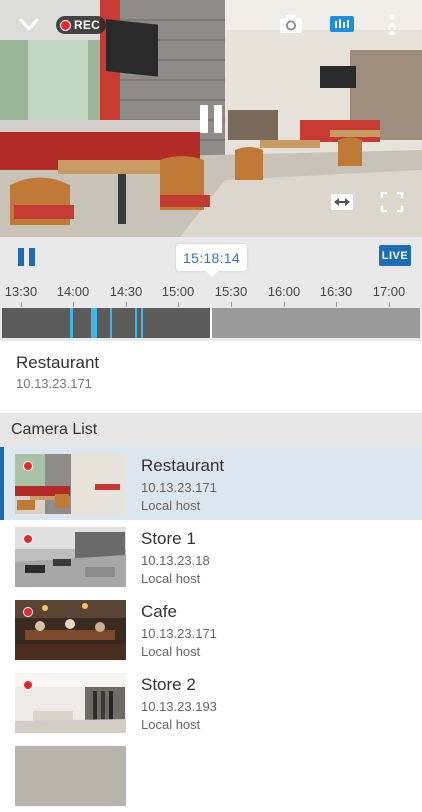  I want to click on current-time-bubble: 15:18:14, so click(211, 260).